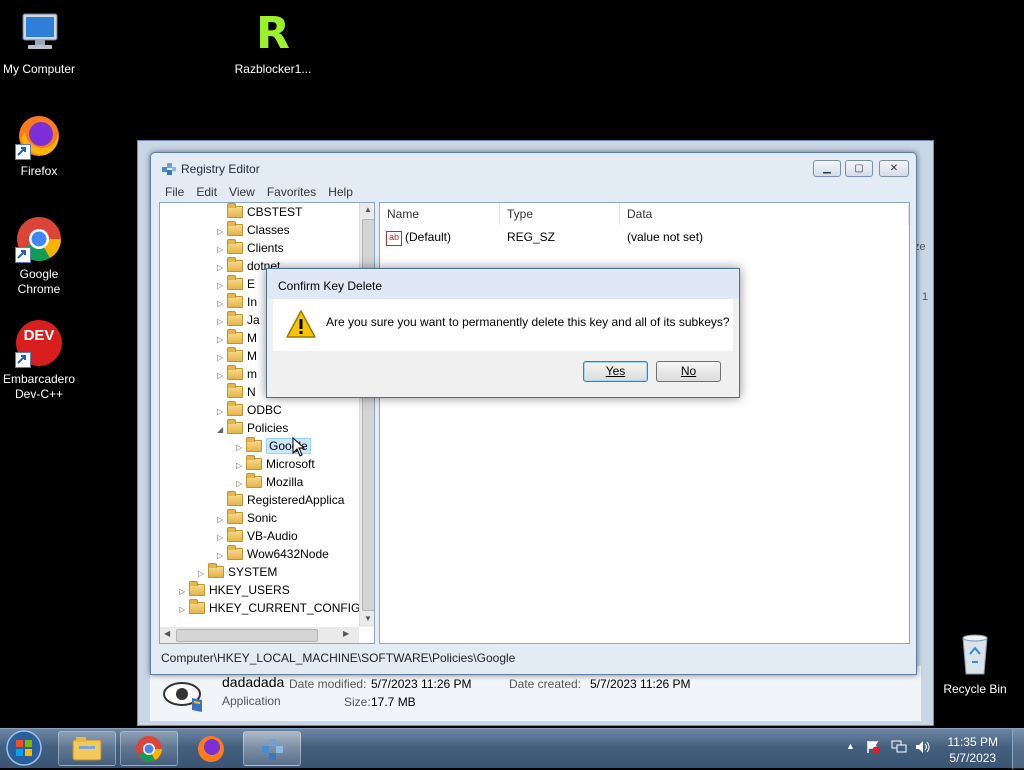 The image size is (1024, 770). What do you see at coordinates (923, 747) in the screenshot?
I see `volume-icon` at bounding box center [923, 747].